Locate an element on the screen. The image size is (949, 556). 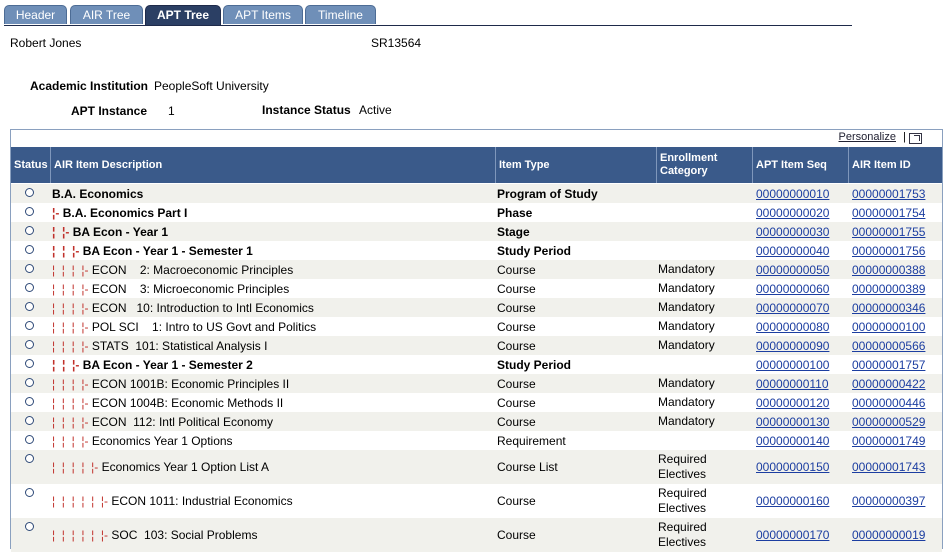
air-item-id-link: 00000000422 is located at coordinates (888, 383).